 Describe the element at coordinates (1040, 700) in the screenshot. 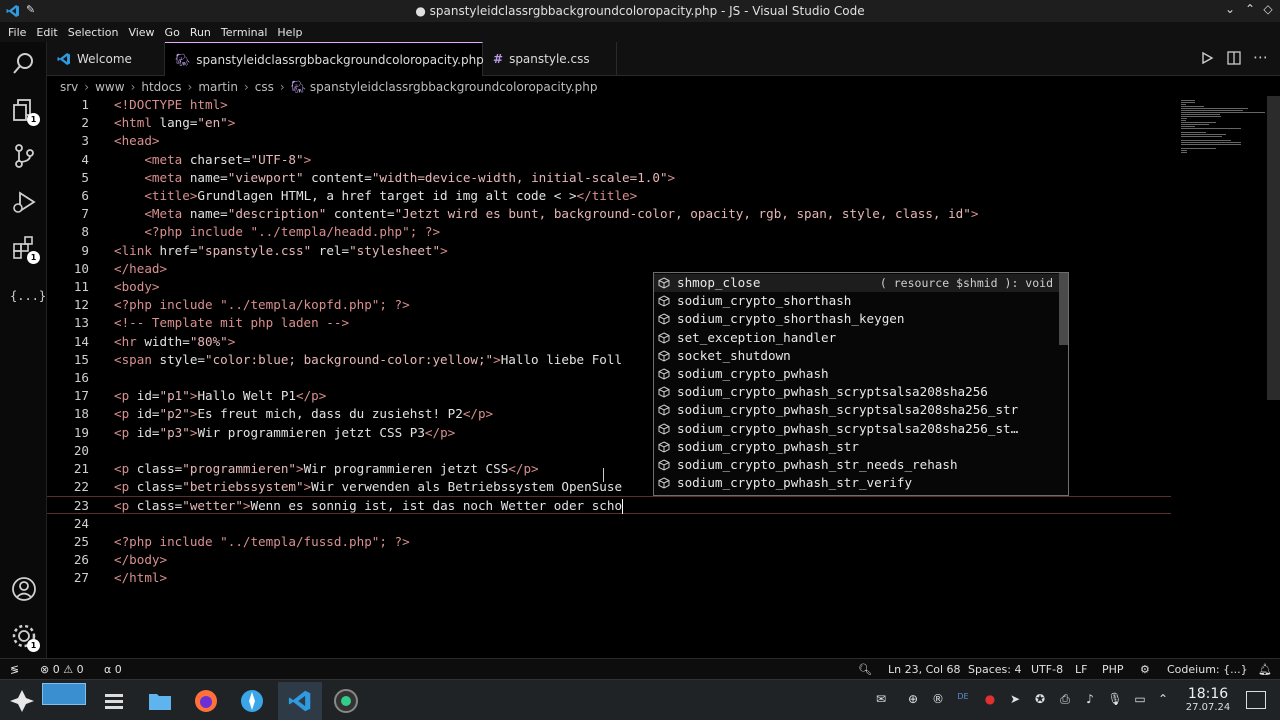

I see `lightbulb-icon: ✪` at that location.